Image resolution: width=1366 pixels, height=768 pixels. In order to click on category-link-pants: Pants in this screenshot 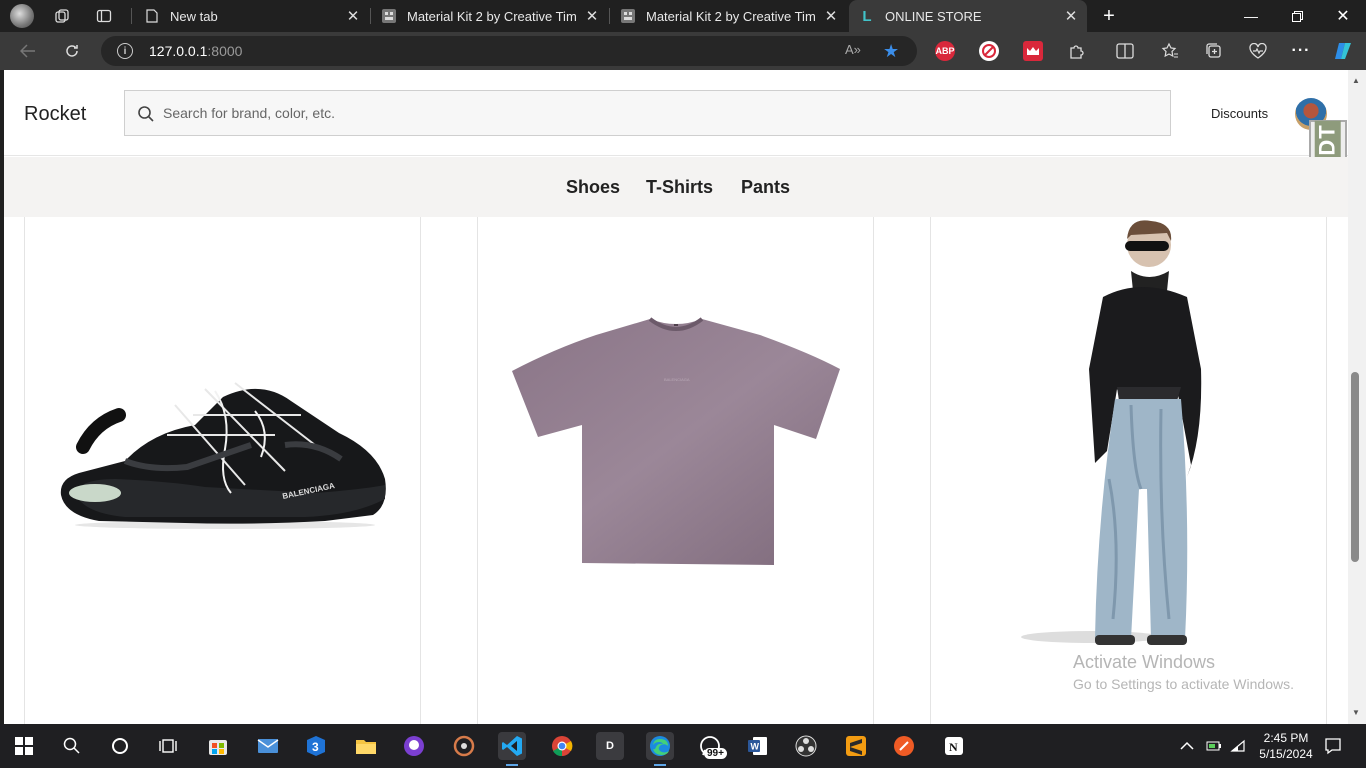, I will do `click(765, 187)`.